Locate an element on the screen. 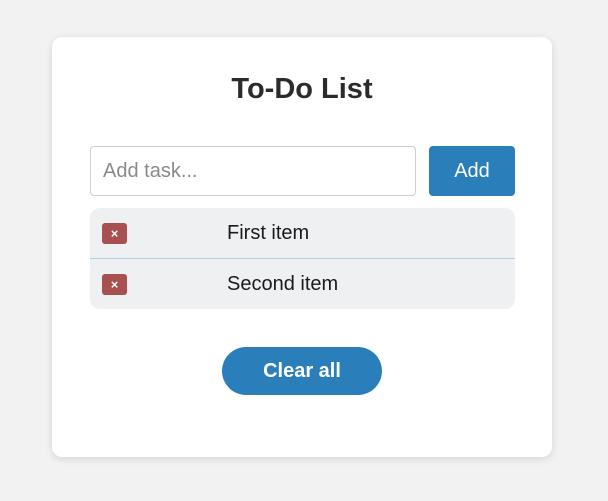  page-title: To-Do List is located at coordinates (302, 89).